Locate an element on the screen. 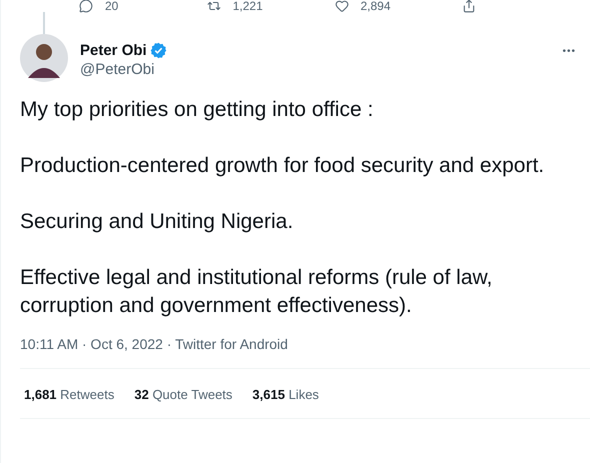  retweet-icon is located at coordinates (213, 6).